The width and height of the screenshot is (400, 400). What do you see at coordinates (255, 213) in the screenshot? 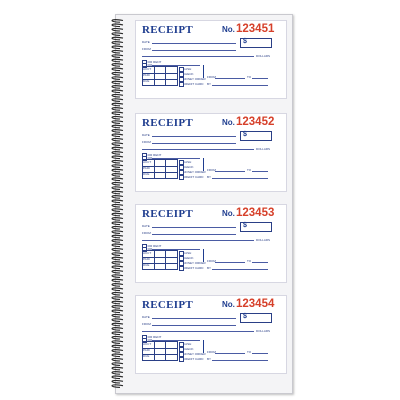
I see `receipt-number: 123453` at bounding box center [255, 213].